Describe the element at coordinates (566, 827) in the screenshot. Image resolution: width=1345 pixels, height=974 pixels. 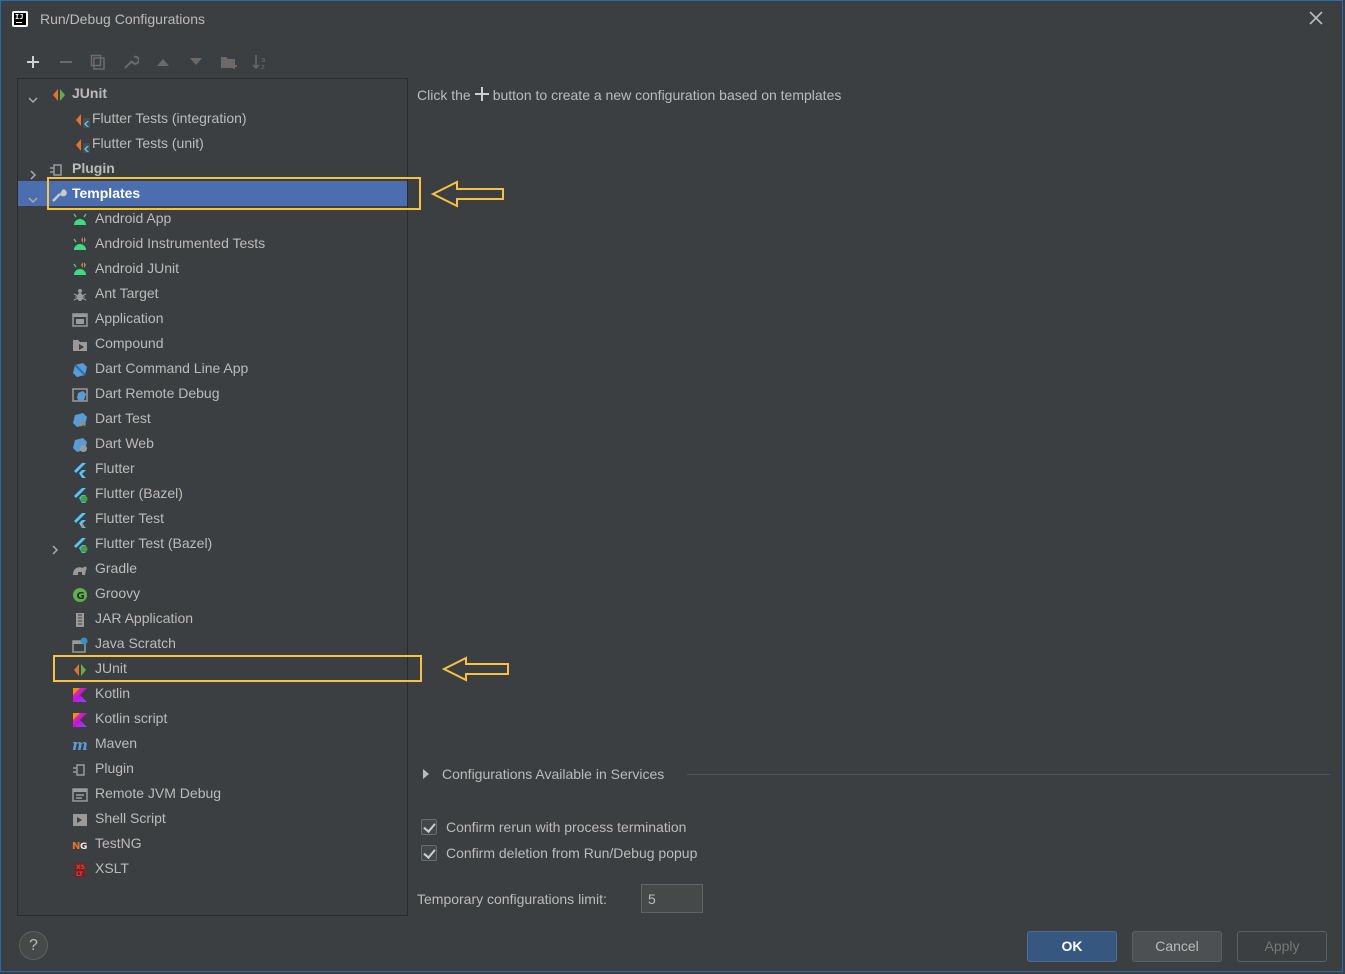
I see `confirm-rerun-label: Confirm rerun with process termination` at that location.